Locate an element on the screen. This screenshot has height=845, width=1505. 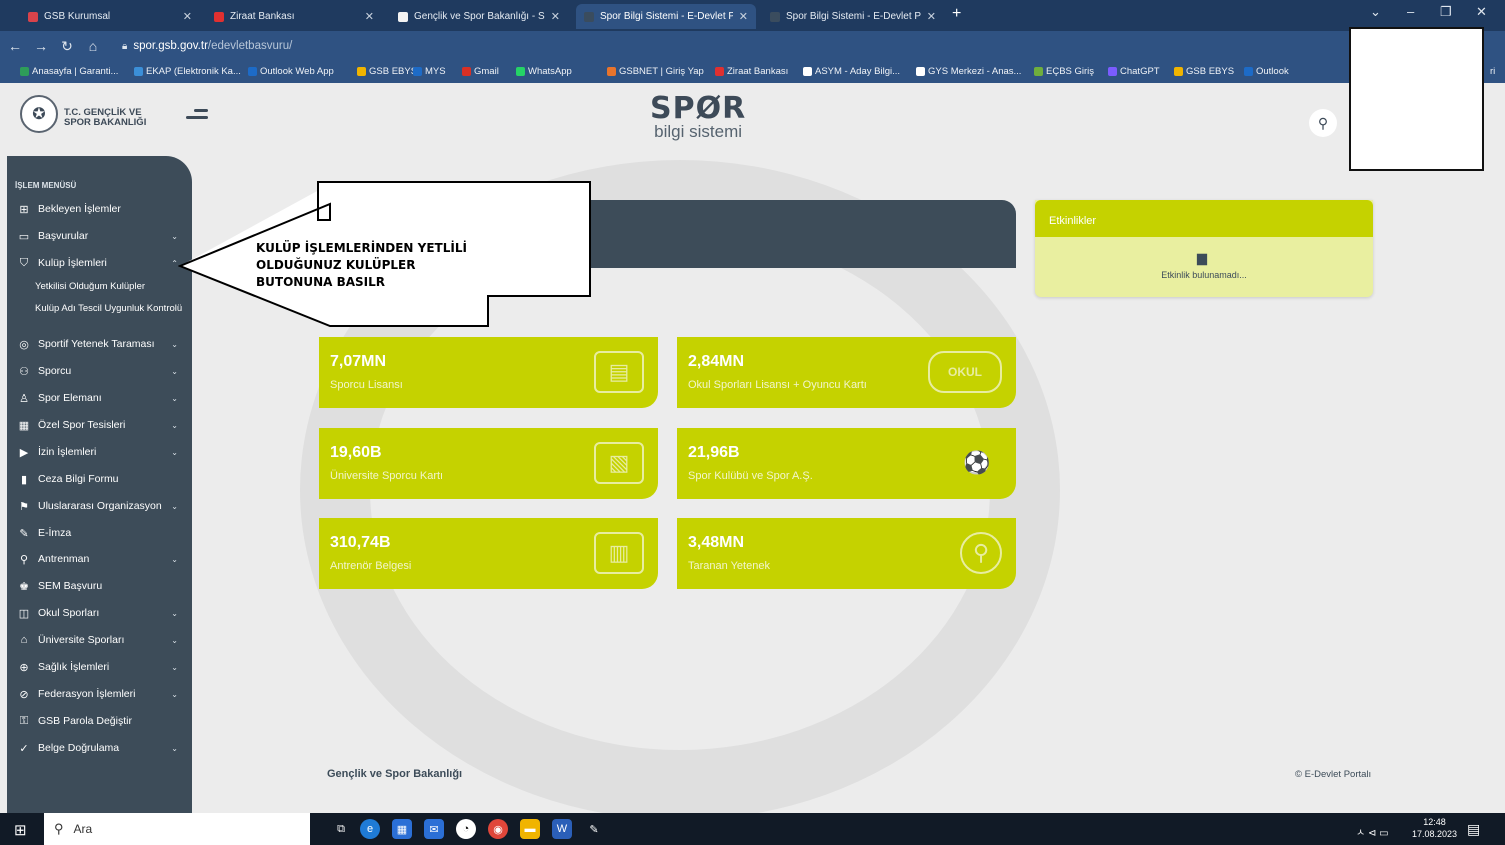
store-icon: ▦ is located at coordinates (402, 829).